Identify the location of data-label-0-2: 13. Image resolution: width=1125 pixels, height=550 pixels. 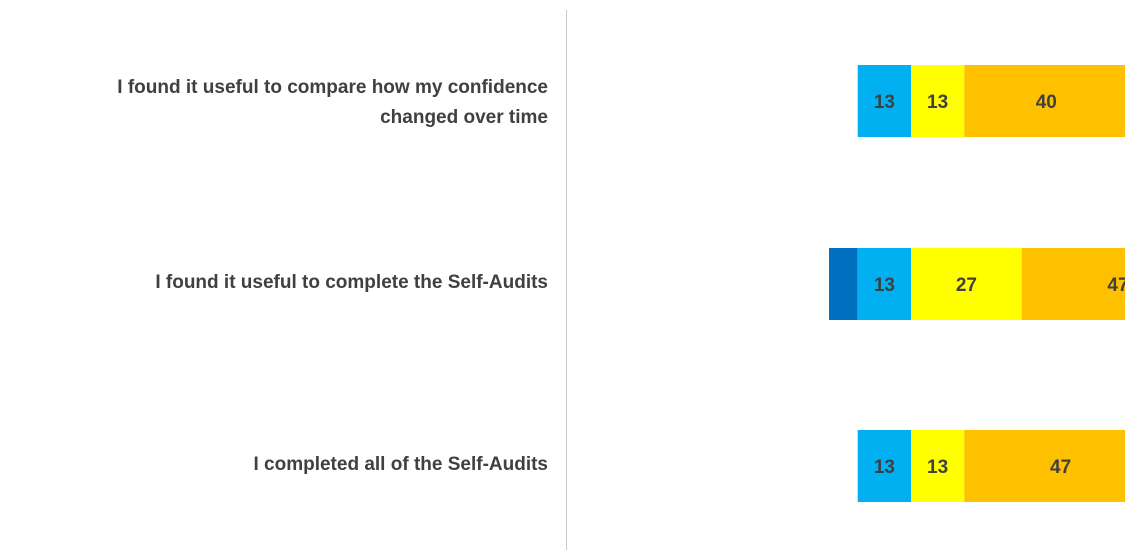
(937, 102).